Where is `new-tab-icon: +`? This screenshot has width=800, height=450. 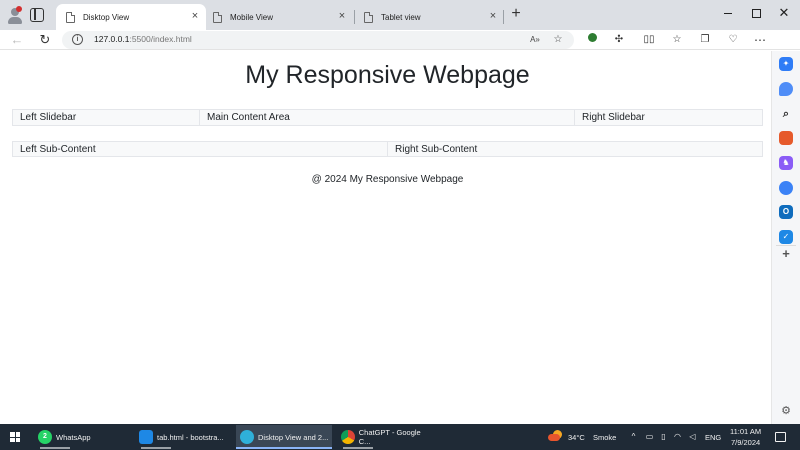 new-tab-icon: + is located at coordinates (516, 14).